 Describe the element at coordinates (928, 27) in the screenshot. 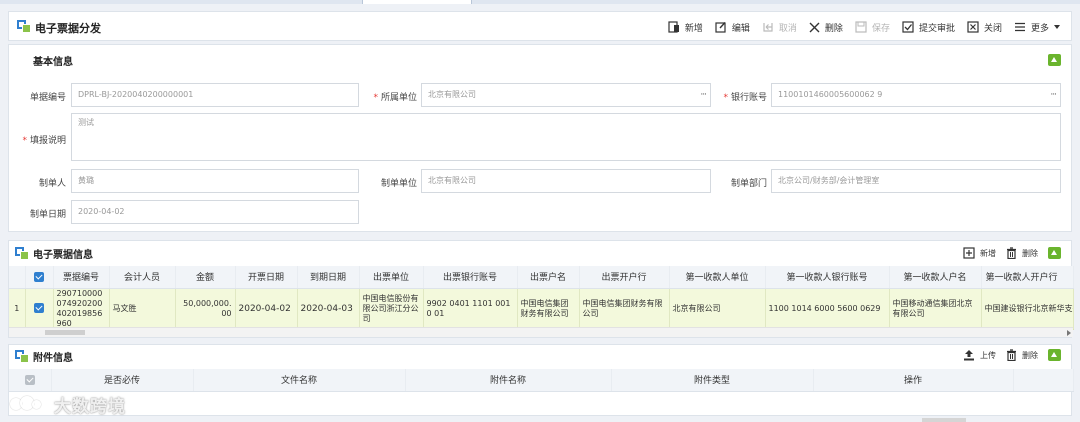

I see `submit-approval-button: 提交审批` at that location.